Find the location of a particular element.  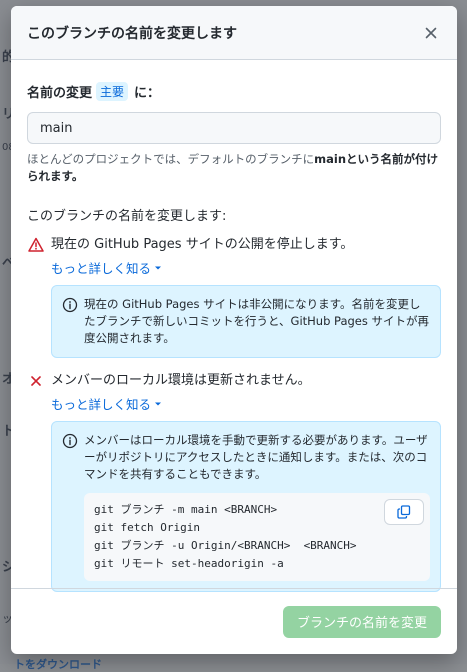

dialog-footer: ブランチの名前を変更 is located at coordinates (234, 621).